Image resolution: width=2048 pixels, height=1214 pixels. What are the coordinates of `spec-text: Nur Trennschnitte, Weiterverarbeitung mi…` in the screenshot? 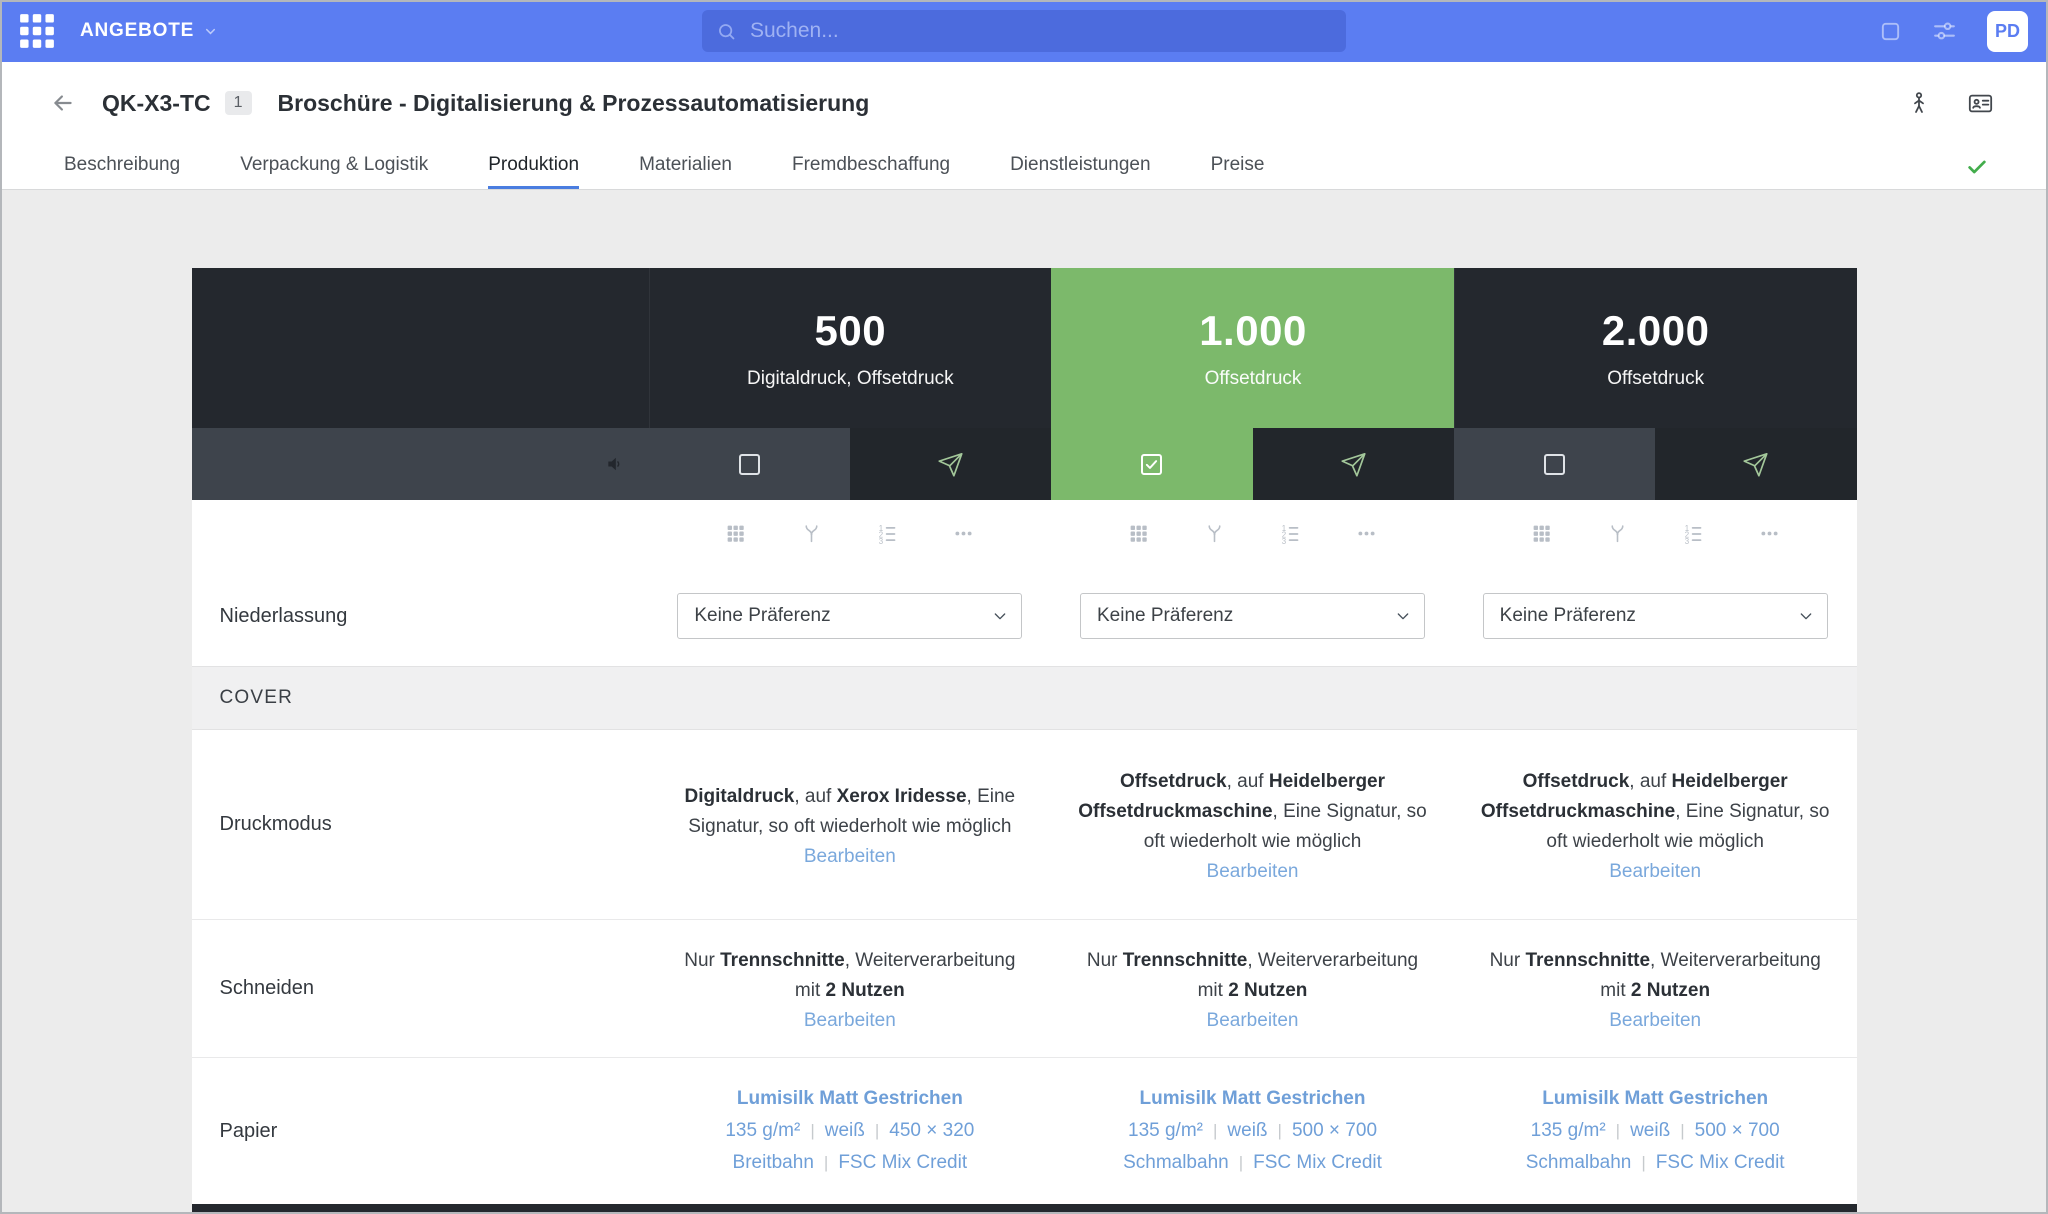 It's located at (1655, 975).